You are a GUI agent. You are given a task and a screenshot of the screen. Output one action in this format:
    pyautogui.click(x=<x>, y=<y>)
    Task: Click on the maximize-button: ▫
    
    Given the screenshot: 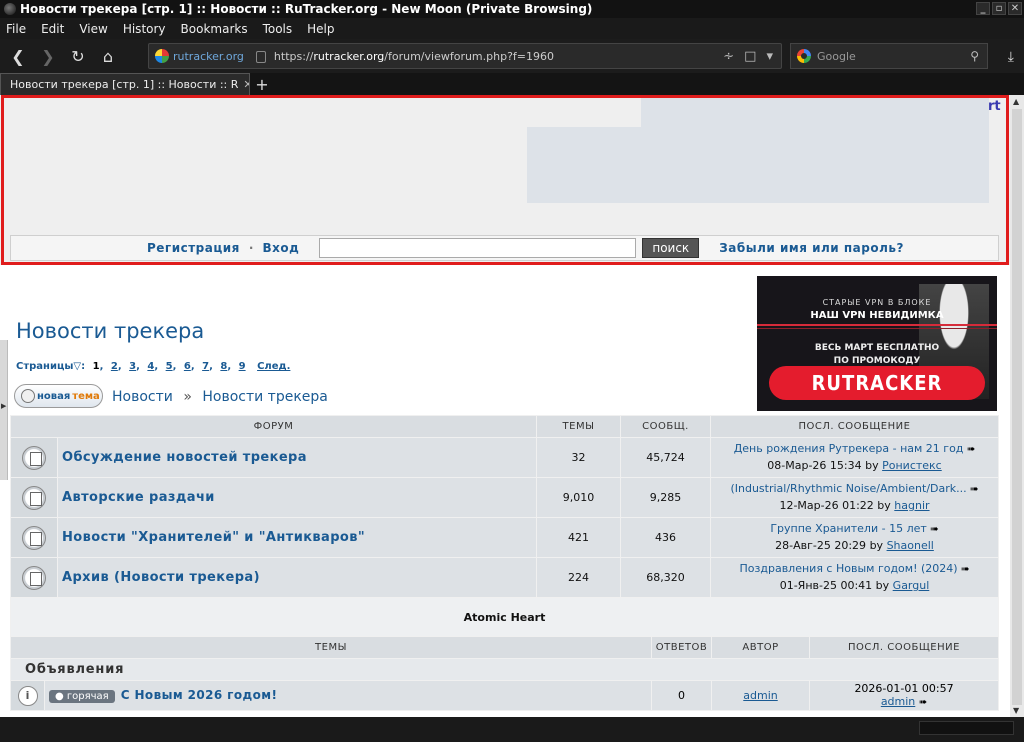 What is the action you would take?
    pyautogui.click(x=999, y=8)
    